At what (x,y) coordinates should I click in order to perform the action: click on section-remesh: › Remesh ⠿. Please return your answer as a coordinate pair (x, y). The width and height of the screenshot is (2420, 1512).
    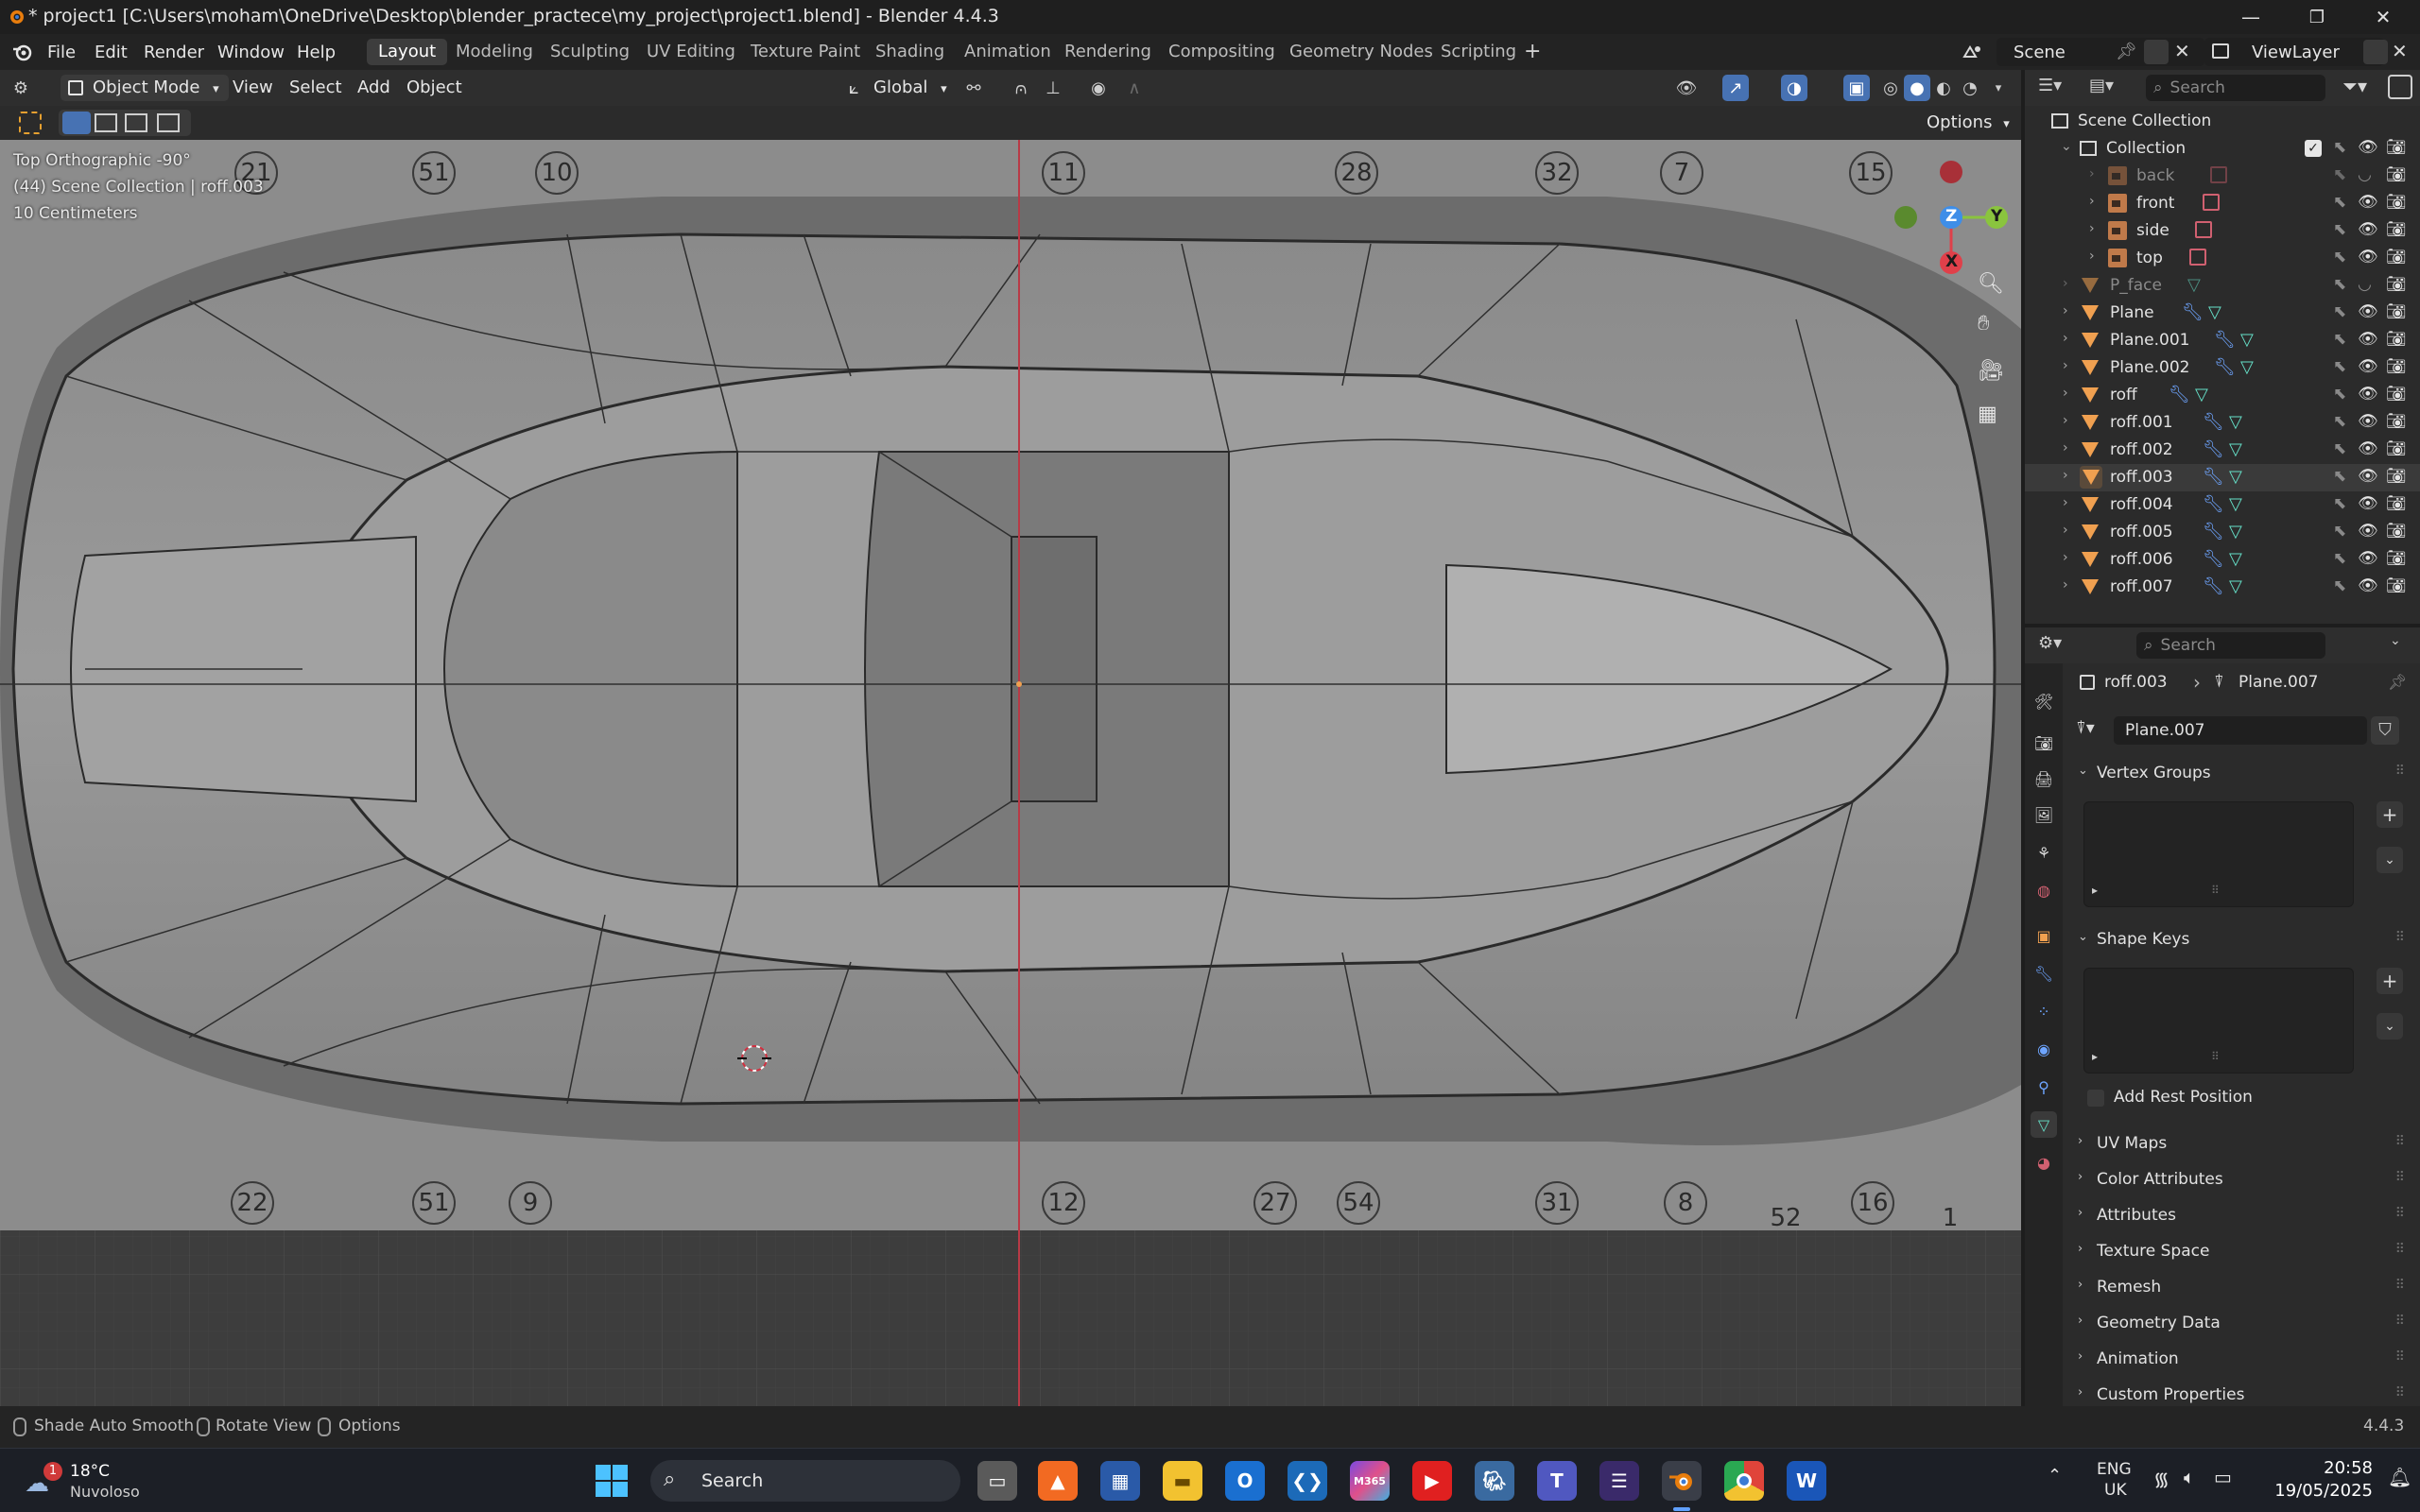
    Looking at the image, I should click on (2241, 1287).